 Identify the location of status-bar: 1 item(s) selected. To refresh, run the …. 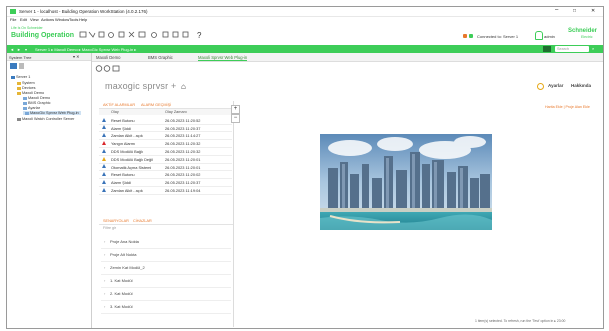
(520, 321).